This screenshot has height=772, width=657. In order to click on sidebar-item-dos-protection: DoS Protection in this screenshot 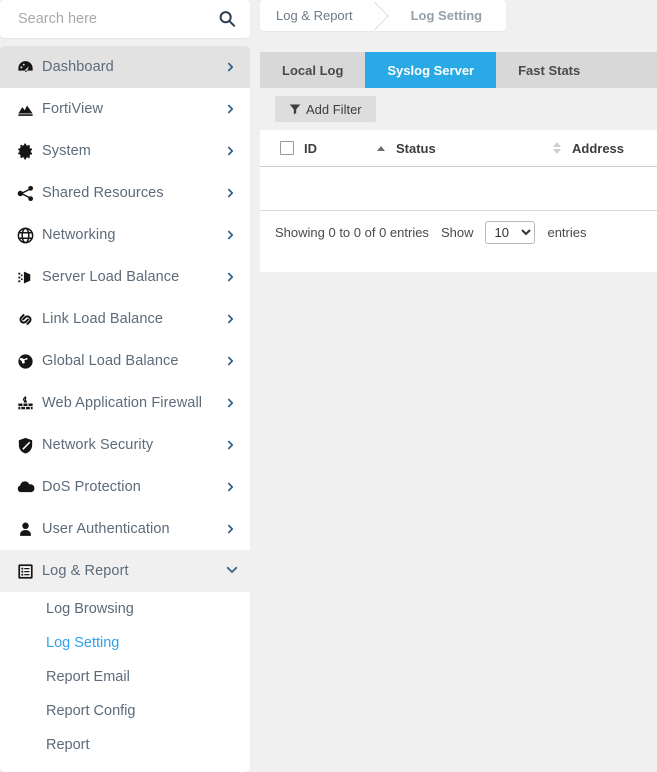, I will do `click(125, 487)`.